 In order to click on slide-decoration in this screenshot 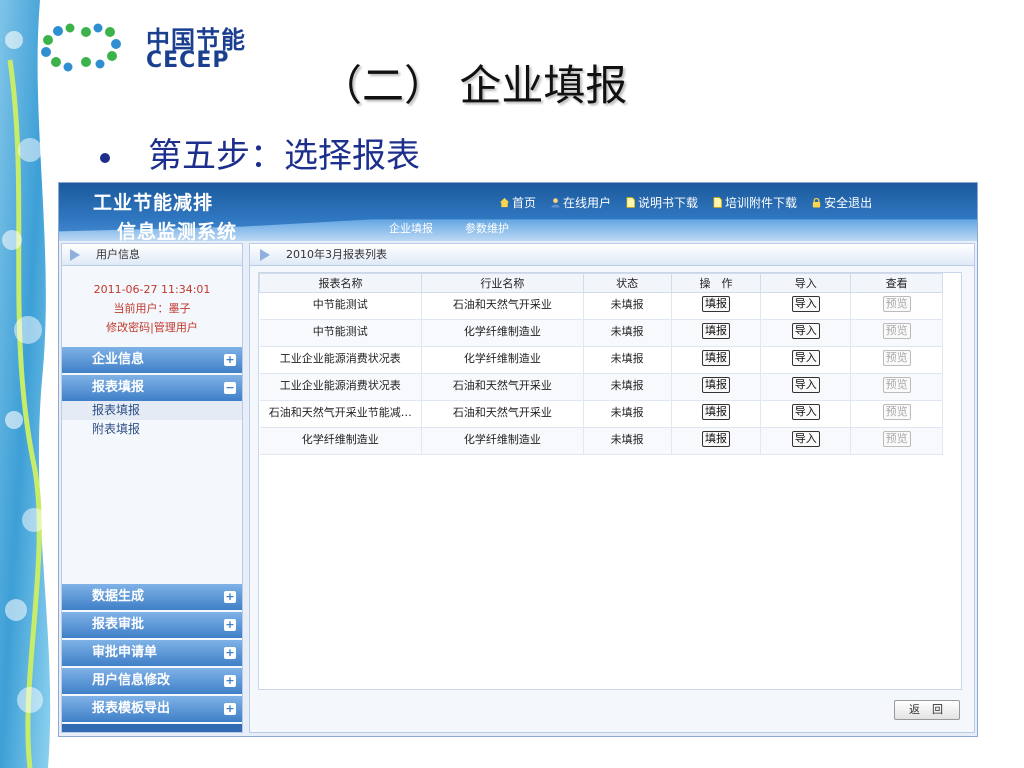, I will do `click(31, 384)`.